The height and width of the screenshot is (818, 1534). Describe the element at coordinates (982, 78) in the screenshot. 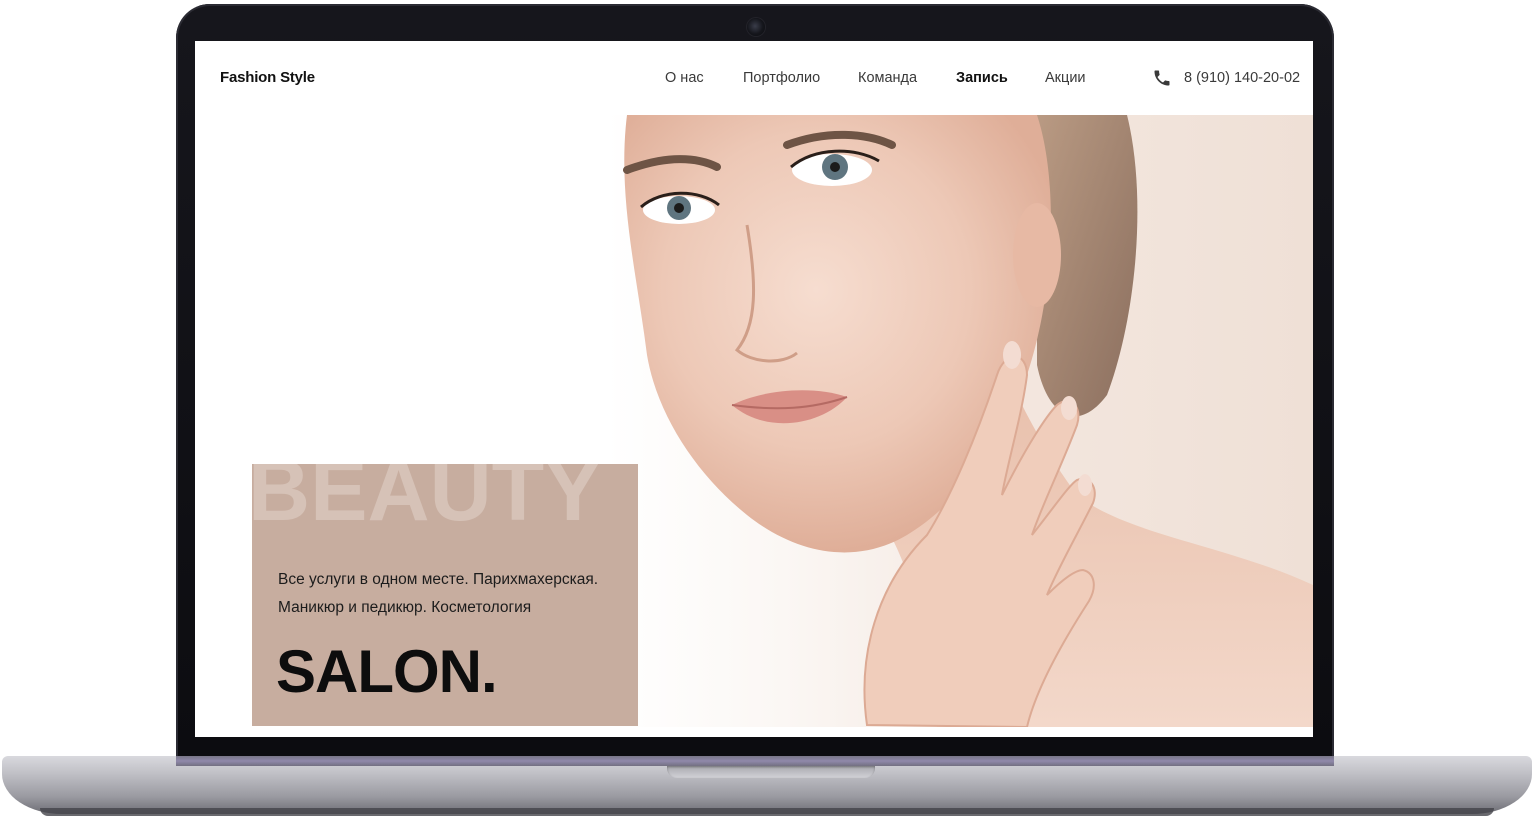

I see `nav-item-booking: Запись` at that location.